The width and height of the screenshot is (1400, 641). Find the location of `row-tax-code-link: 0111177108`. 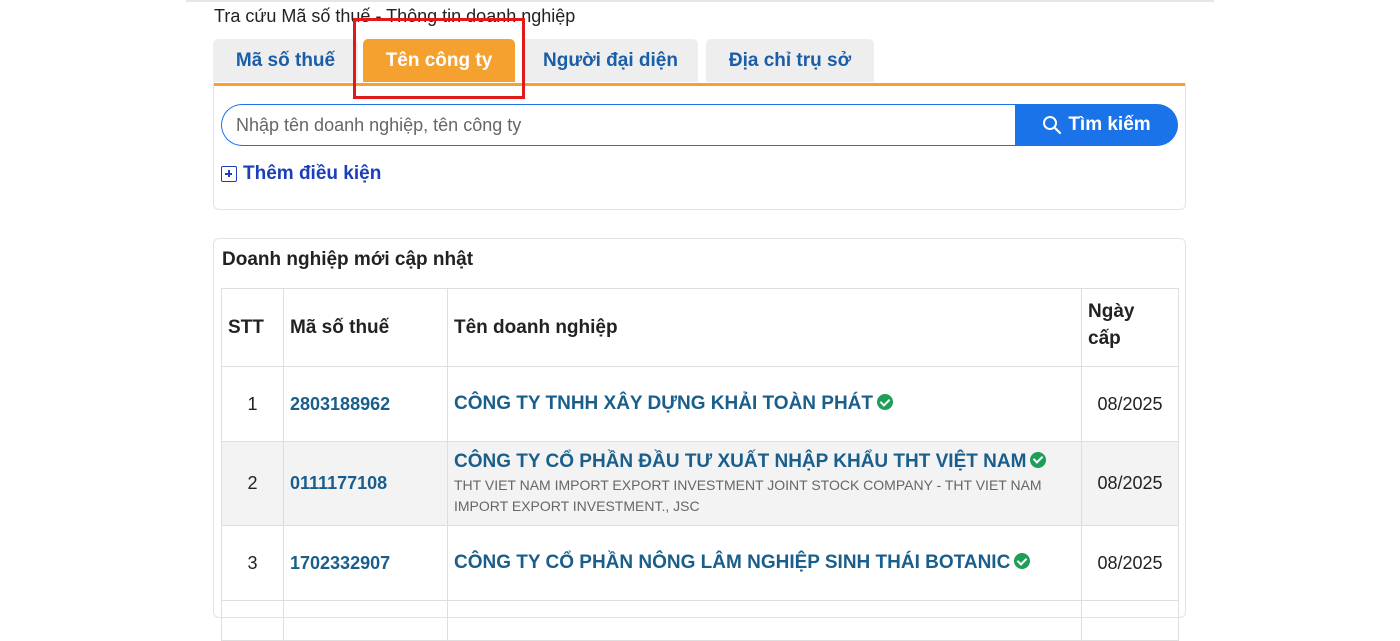

row-tax-code-link: 0111177108 is located at coordinates (365, 483).